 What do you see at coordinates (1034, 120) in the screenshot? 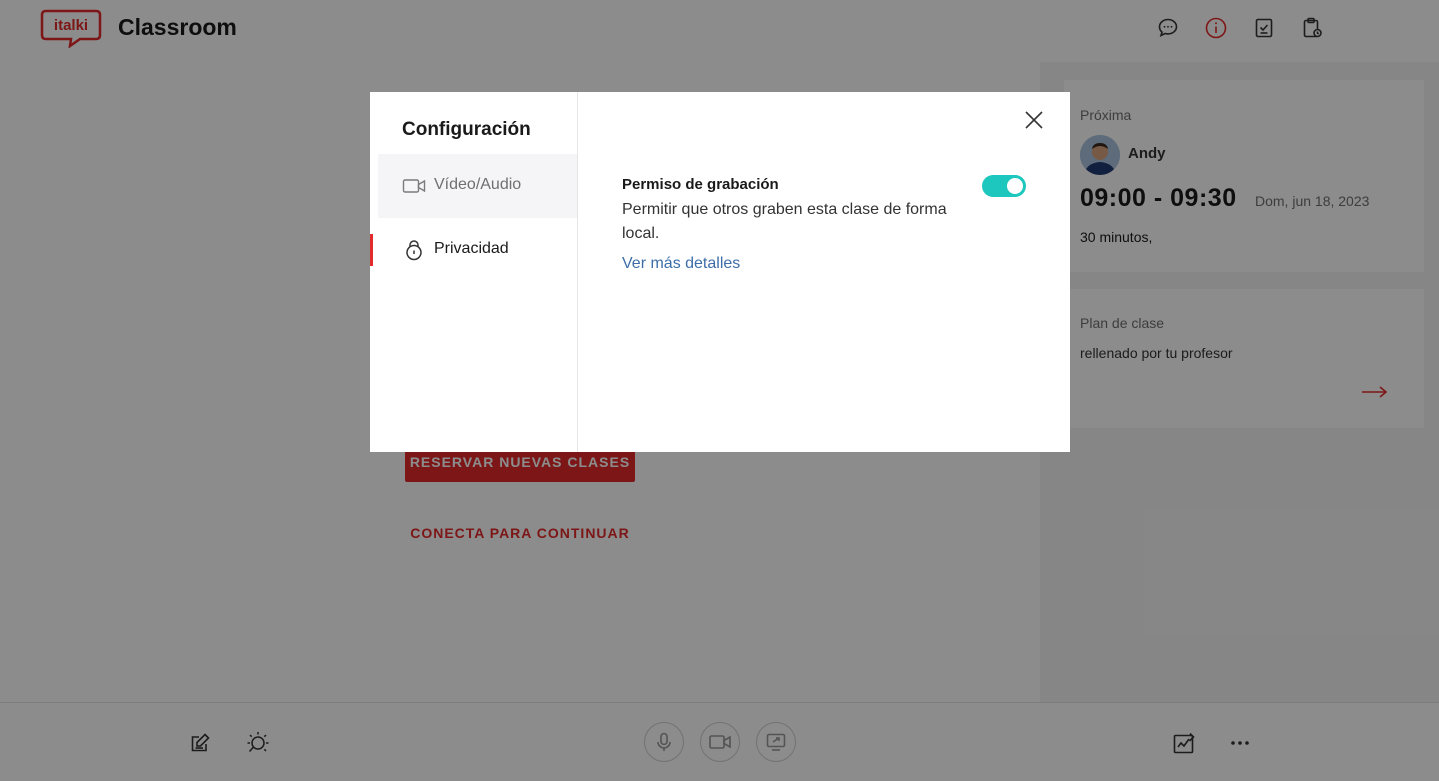
I see `close-icon` at bounding box center [1034, 120].